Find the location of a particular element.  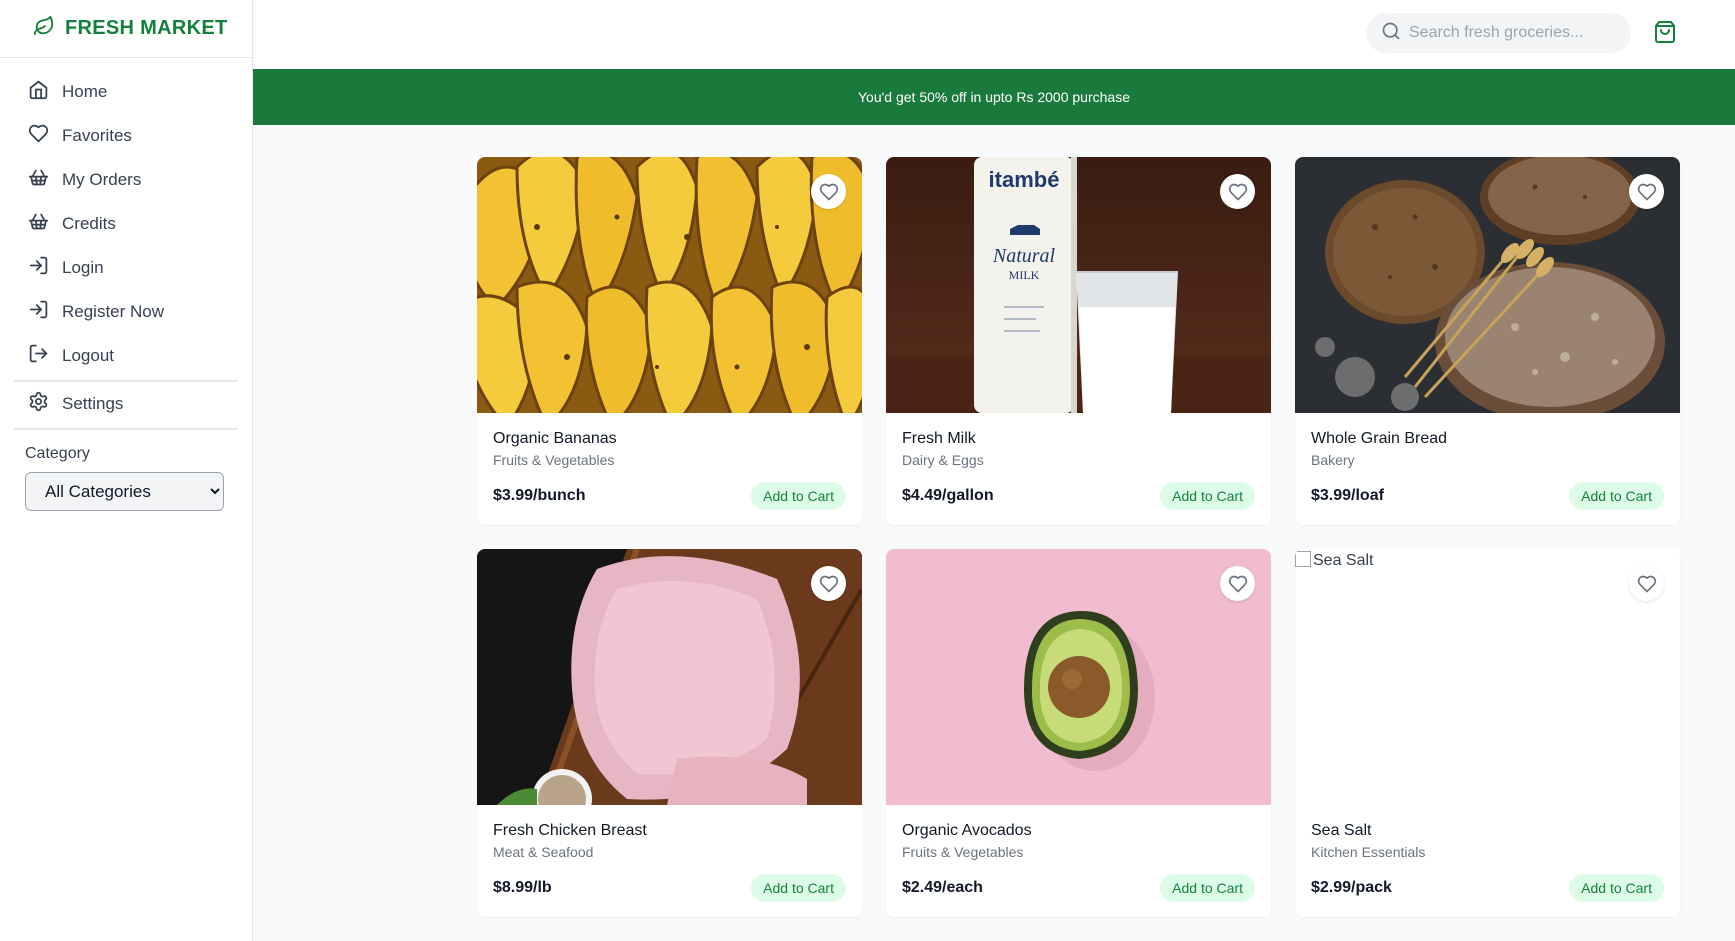

sidebar-item-settings: Settings is located at coordinates (126, 404).